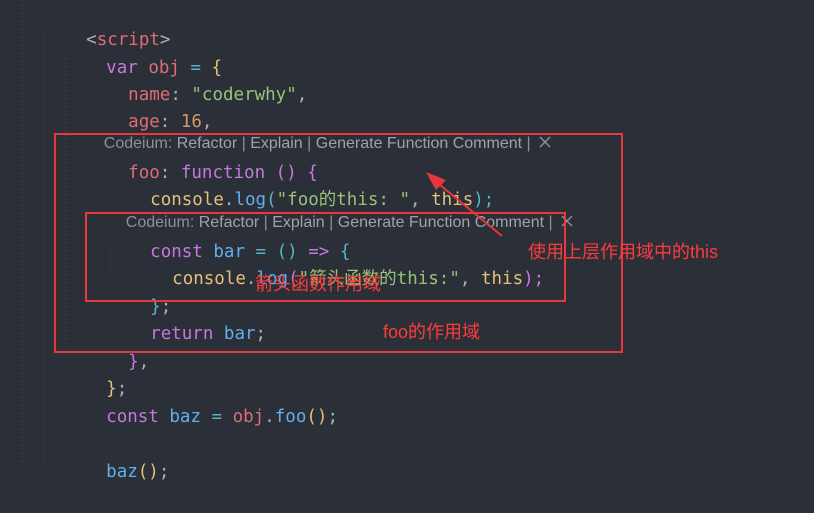  I want to click on code-line-11: },, so click(117, 347).